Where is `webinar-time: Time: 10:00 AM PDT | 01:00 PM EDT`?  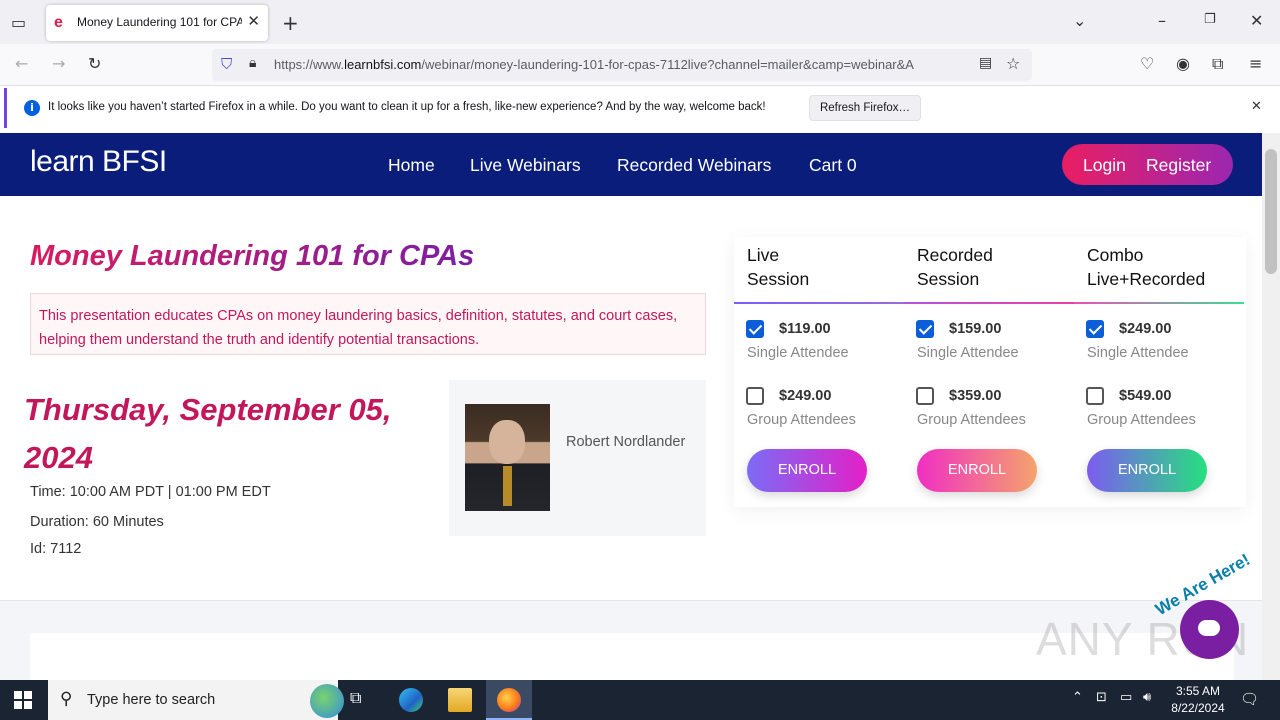
webinar-time: Time: 10:00 AM PDT | 01:00 PM EDT is located at coordinates (150, 492).